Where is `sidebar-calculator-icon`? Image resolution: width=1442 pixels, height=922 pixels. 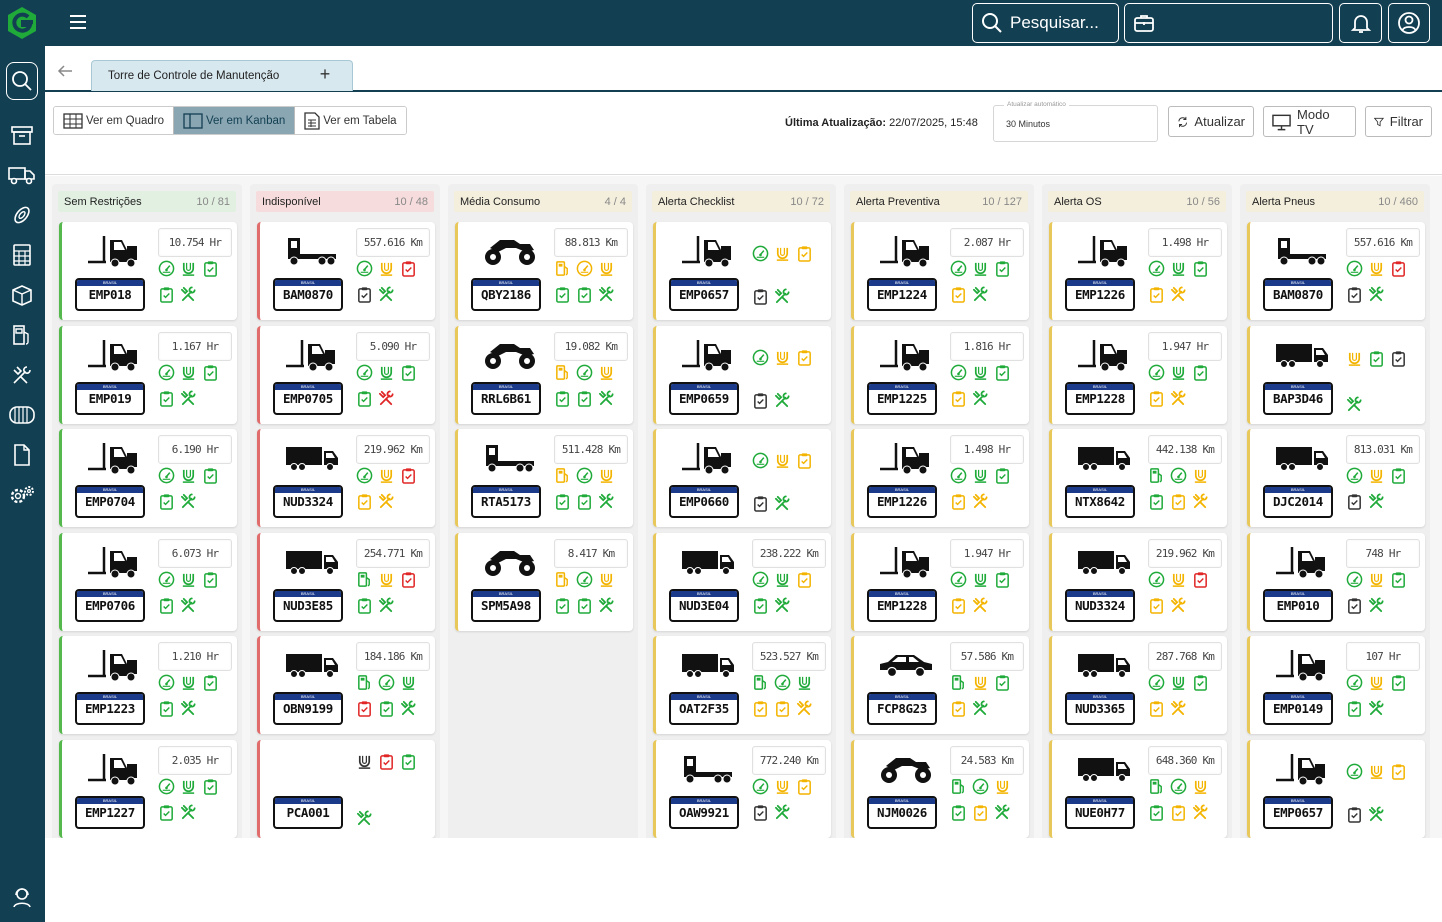 sidebar-calculator-icon is located at coordinates (22, 255).